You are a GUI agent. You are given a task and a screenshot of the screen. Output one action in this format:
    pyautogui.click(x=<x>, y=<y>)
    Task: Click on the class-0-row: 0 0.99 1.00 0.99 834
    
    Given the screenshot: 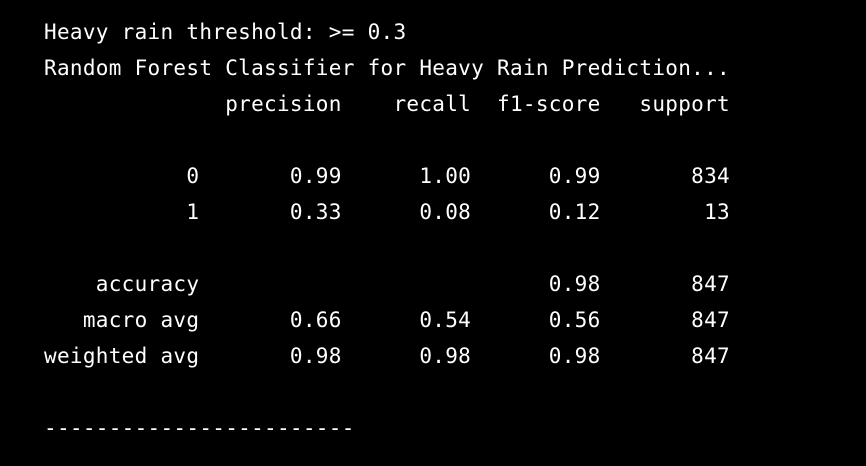 What is the action you would take?
    pyautogui.click(x=387, y=176)
    